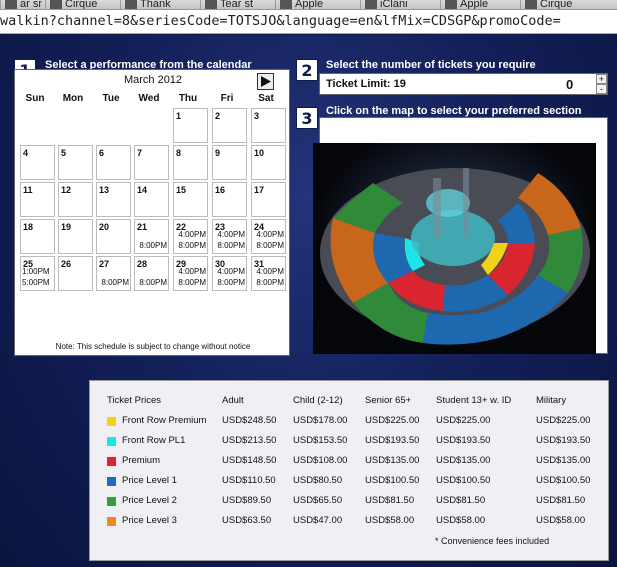 The image size is (617, 567). Describe the element at coordinates (237, 5) in the screenshot. I see `browser-tab-label: Tear st` at that location.